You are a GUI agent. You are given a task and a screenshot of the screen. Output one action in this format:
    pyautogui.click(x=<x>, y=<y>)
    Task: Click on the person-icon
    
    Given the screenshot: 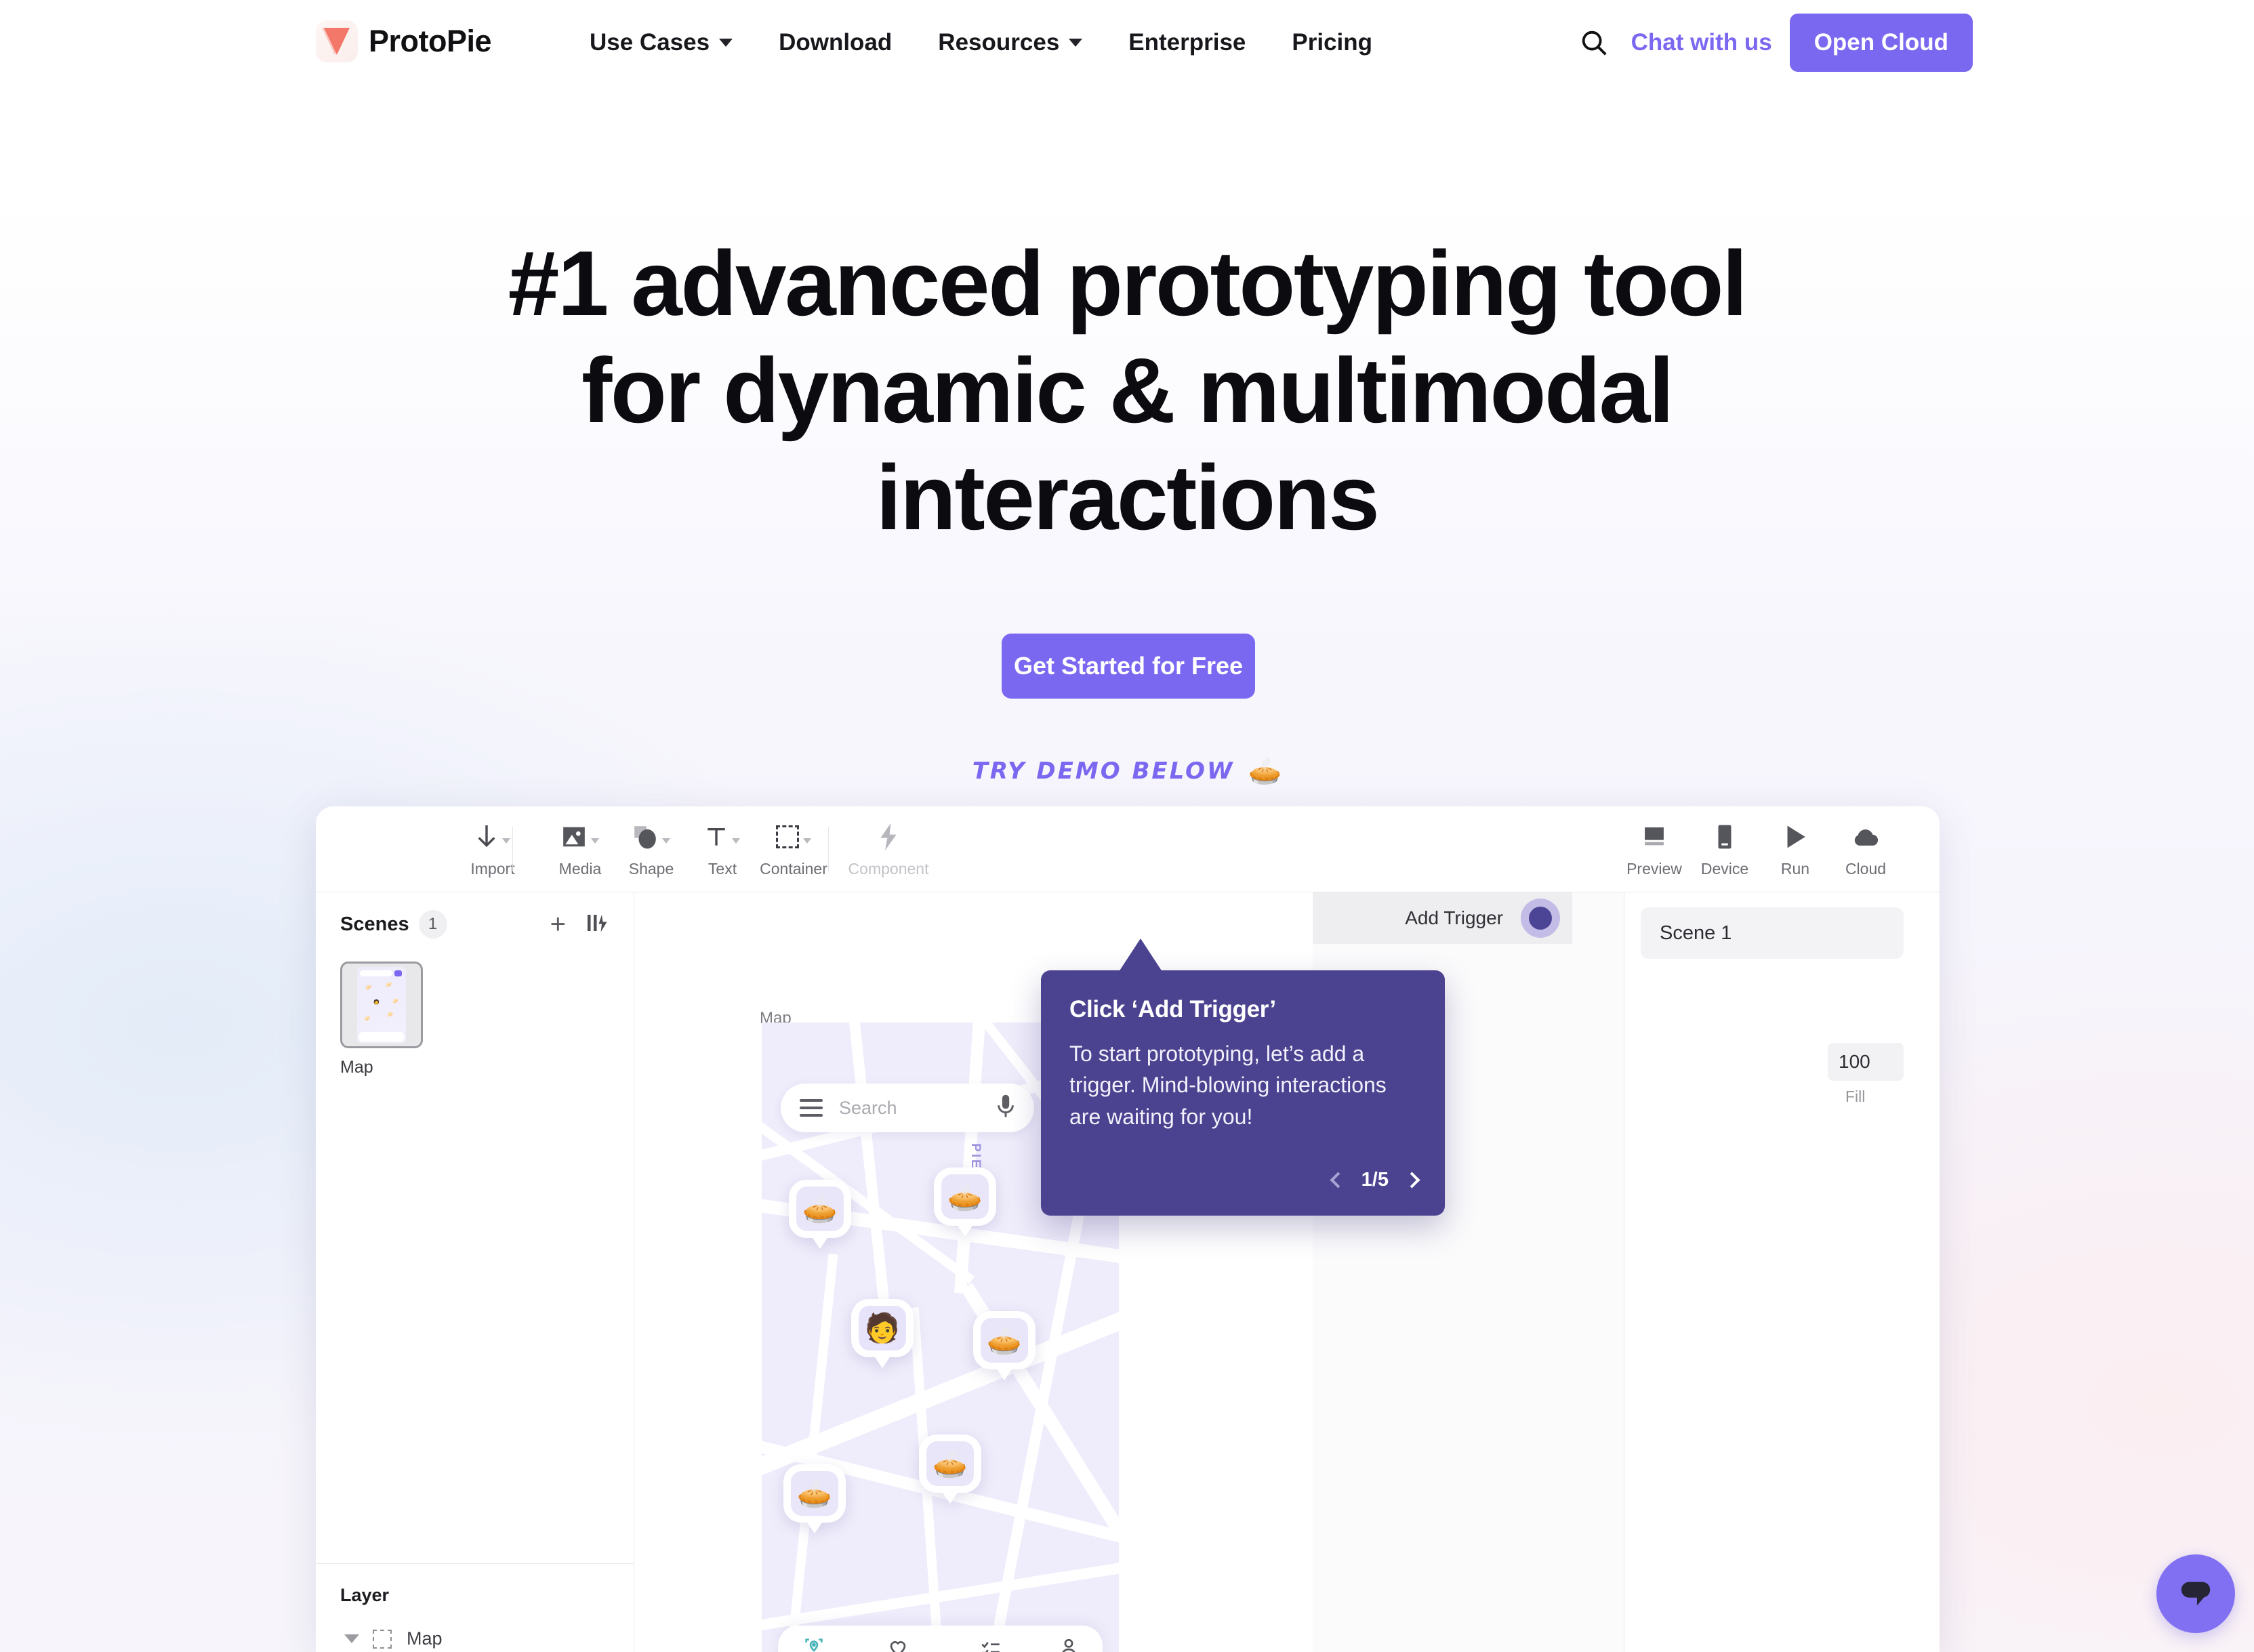 What is the action you would take?
    pyautogui.click(x=1068, y=1644)
    